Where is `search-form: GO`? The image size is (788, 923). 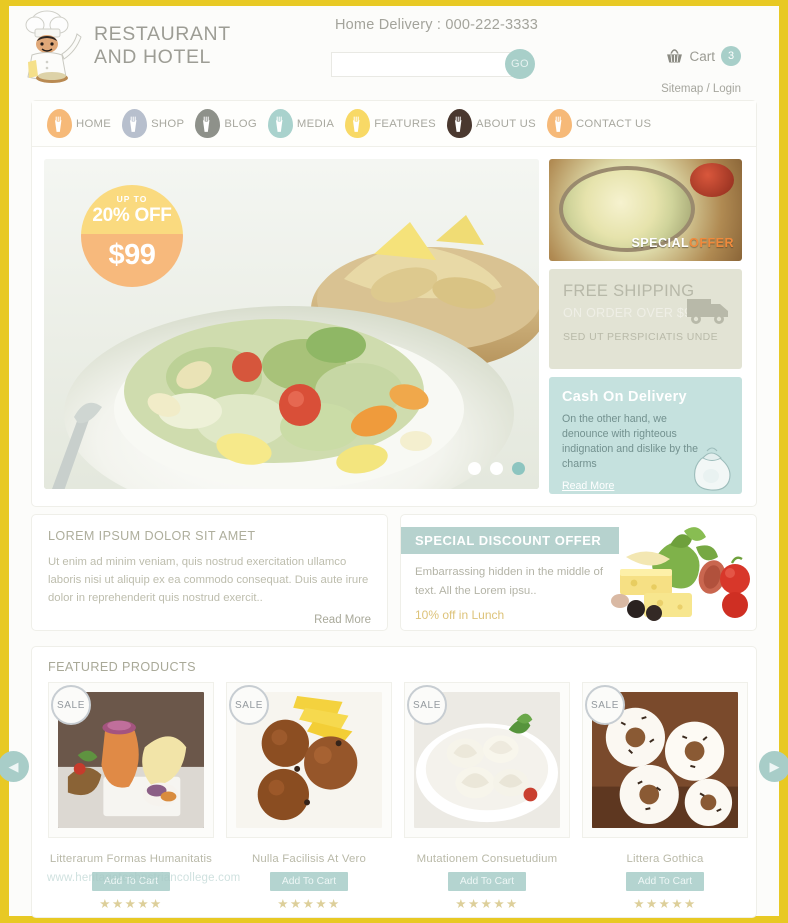
search-form: GO is located at coordinates (433, 64).